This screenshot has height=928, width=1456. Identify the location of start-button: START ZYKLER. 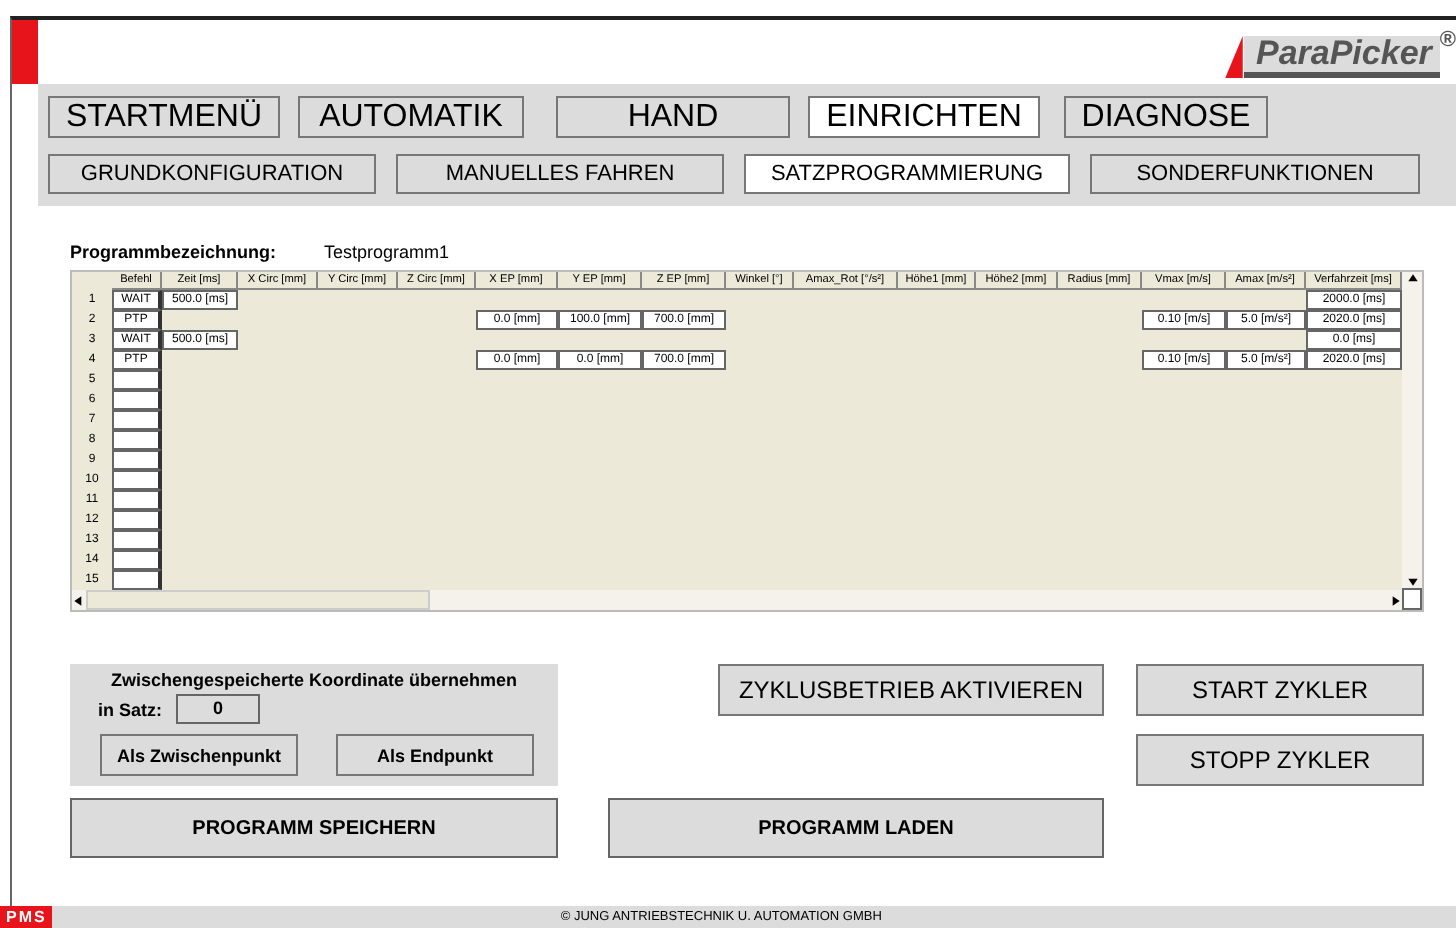
(1280, 690).